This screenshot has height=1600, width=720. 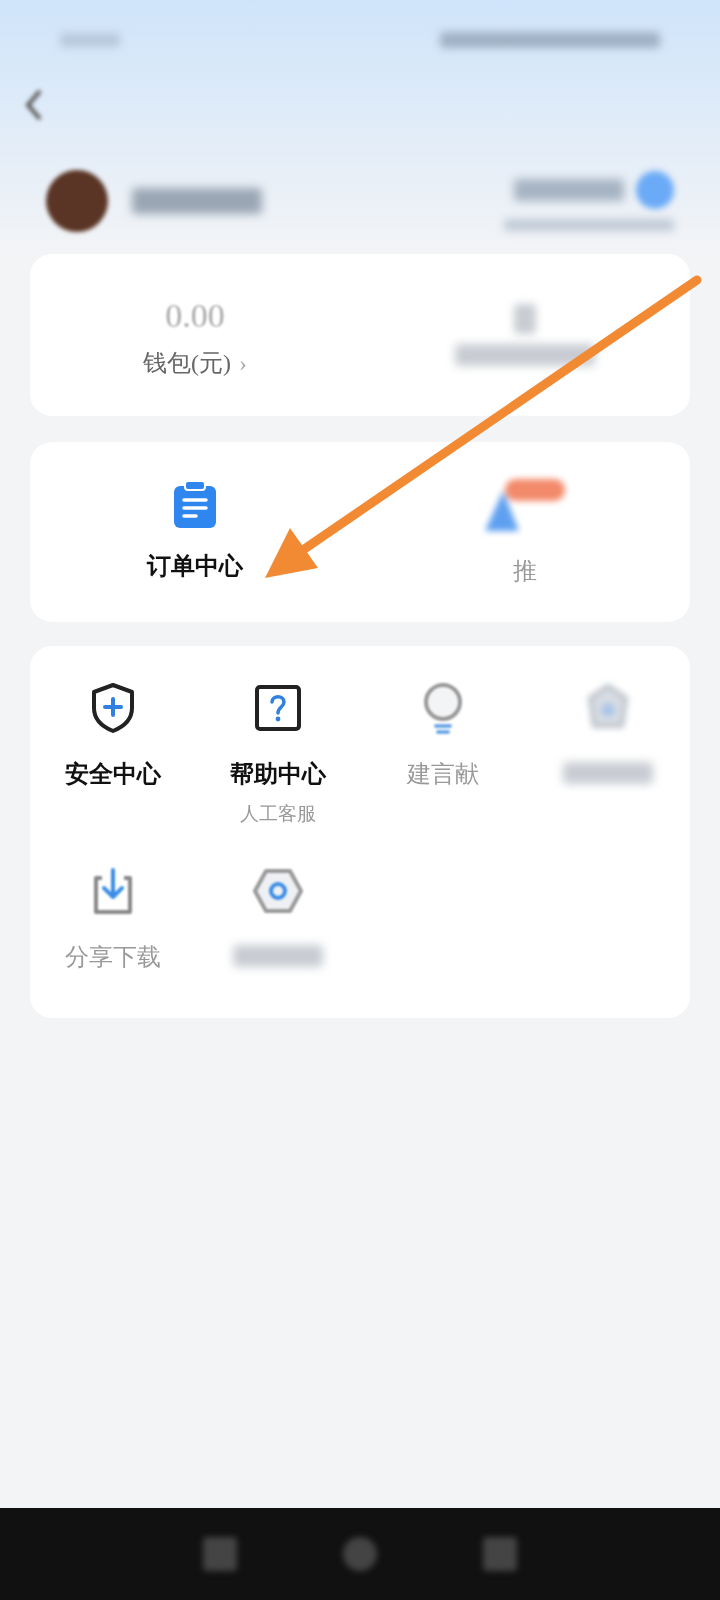 What do you see at coordinates (277, 814) in the screenshot?
I see `service-subtitle: 人工客服` at bounding box center [277, 814].